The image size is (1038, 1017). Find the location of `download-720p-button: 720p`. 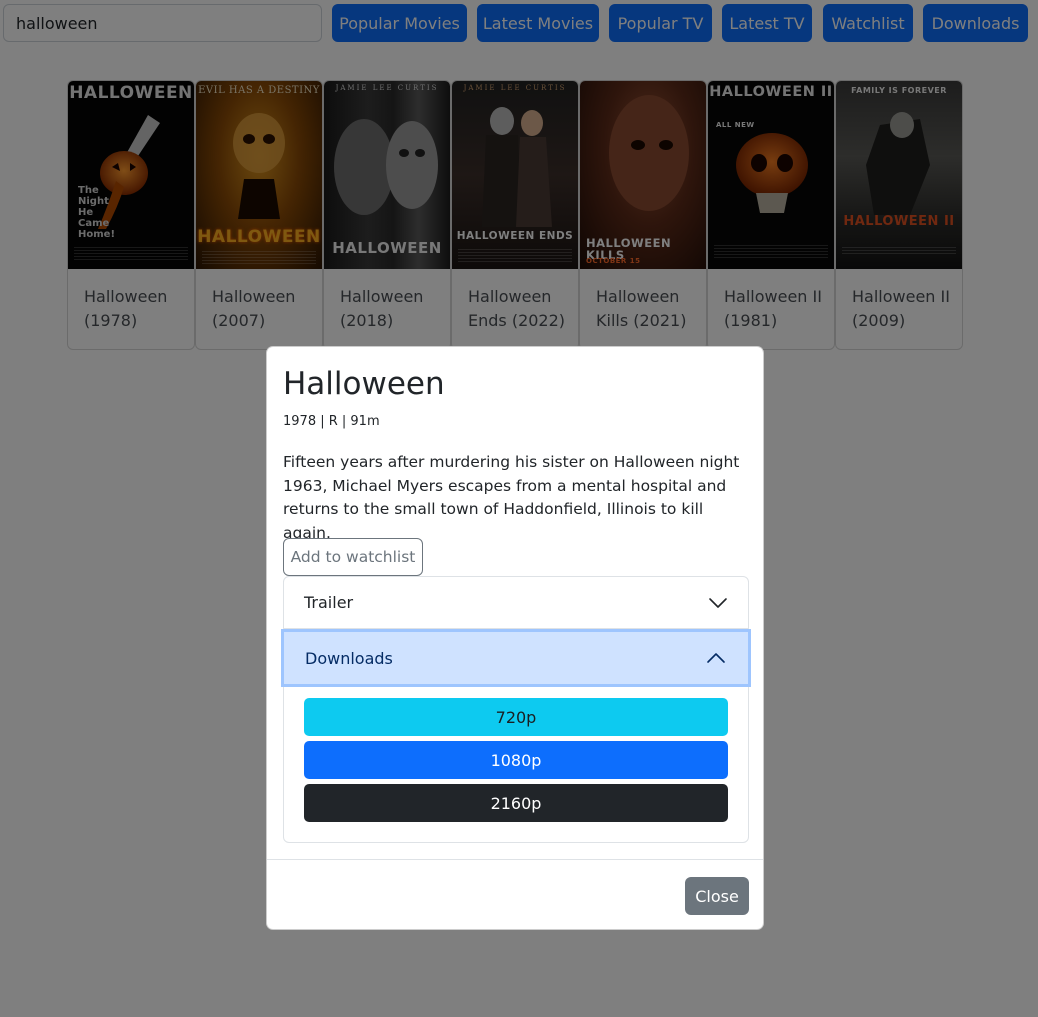

download-720p-button: 720p is located at coordinates (516, 717).